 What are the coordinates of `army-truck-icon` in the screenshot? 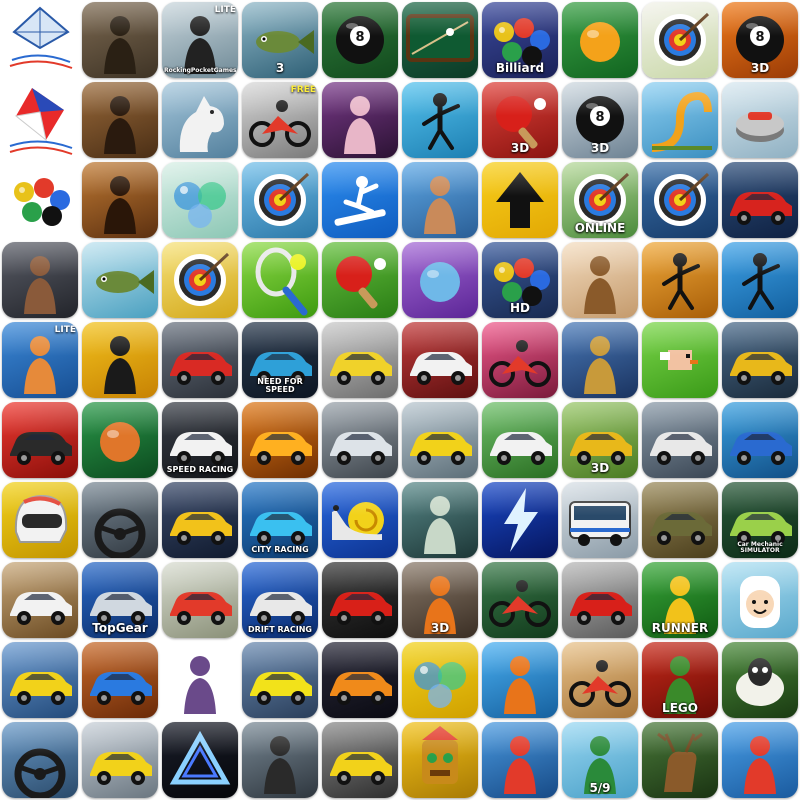 It's located at (680, 520).